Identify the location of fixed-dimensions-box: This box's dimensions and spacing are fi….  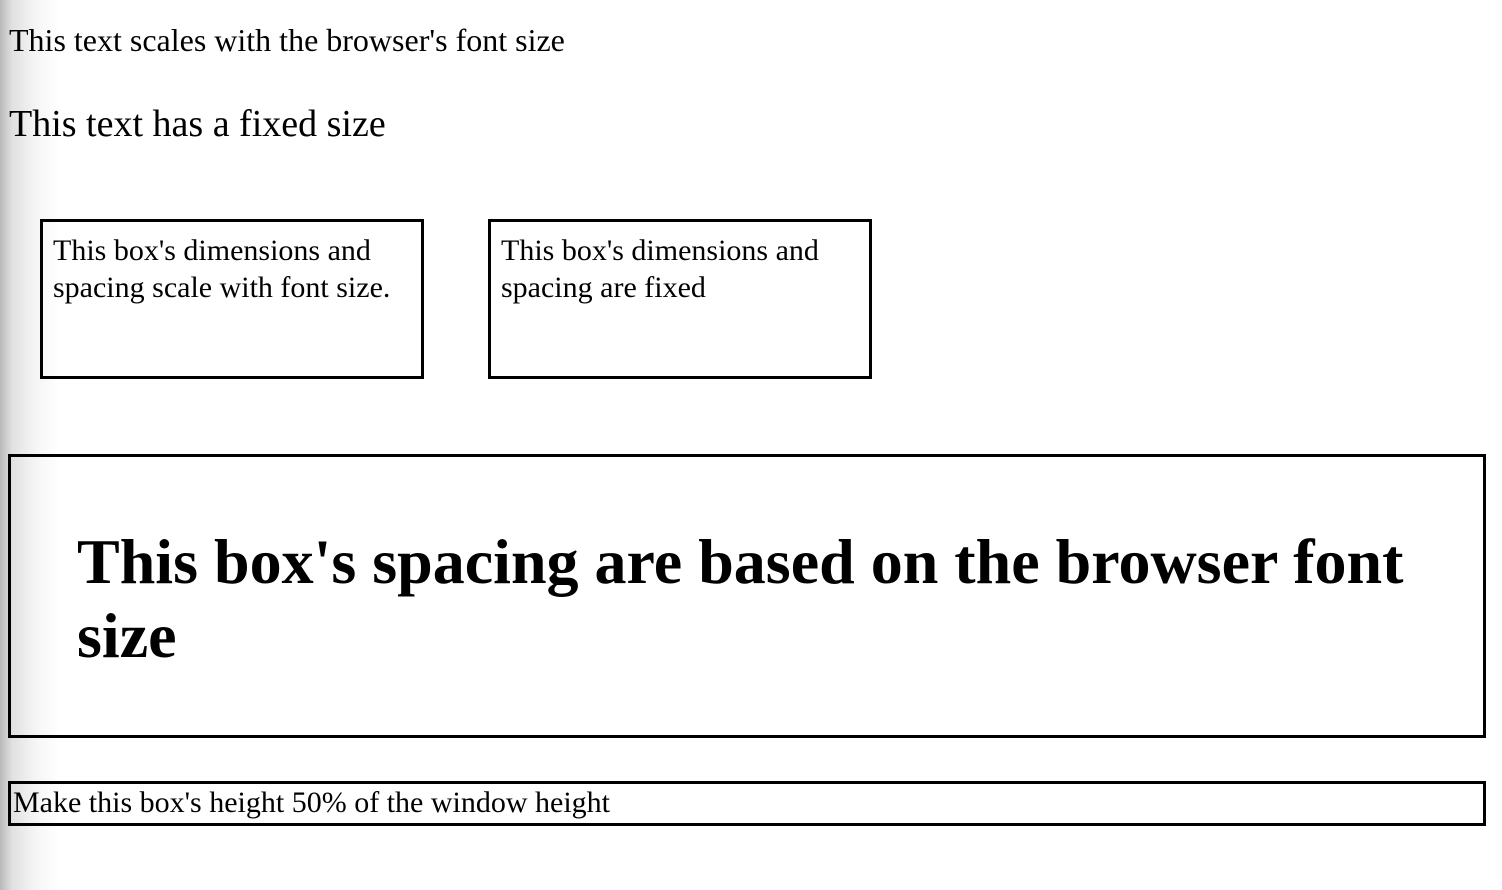
(680, 299).